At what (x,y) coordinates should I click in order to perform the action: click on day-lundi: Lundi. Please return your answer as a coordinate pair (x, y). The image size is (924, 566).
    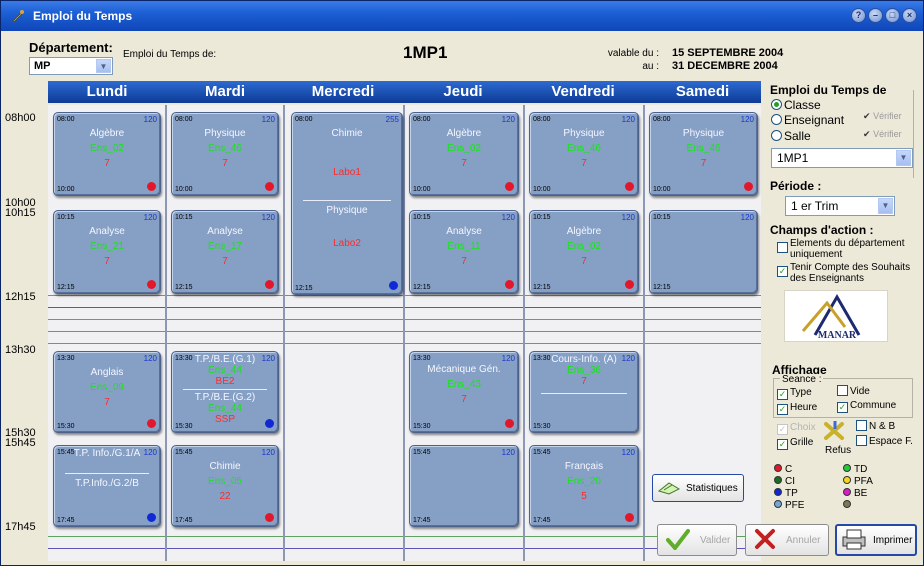
    Looking at the image, I should click on (107, 91).